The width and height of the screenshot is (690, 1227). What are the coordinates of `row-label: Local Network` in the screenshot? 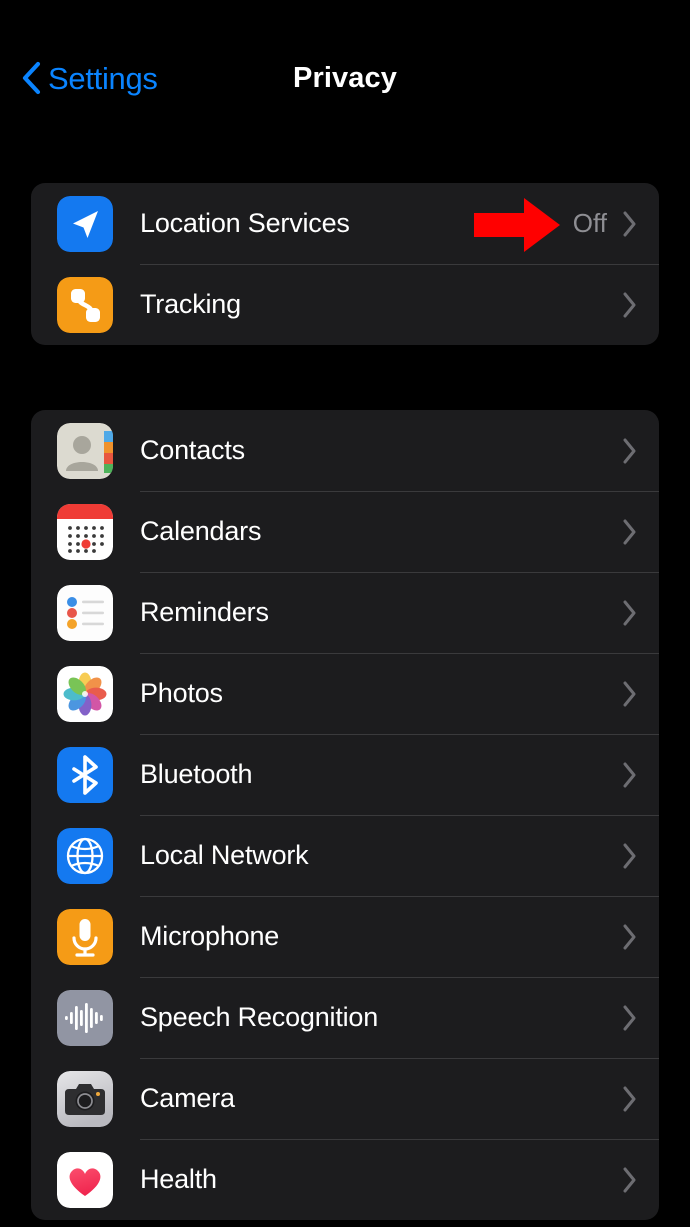 It's located at (224, 855).